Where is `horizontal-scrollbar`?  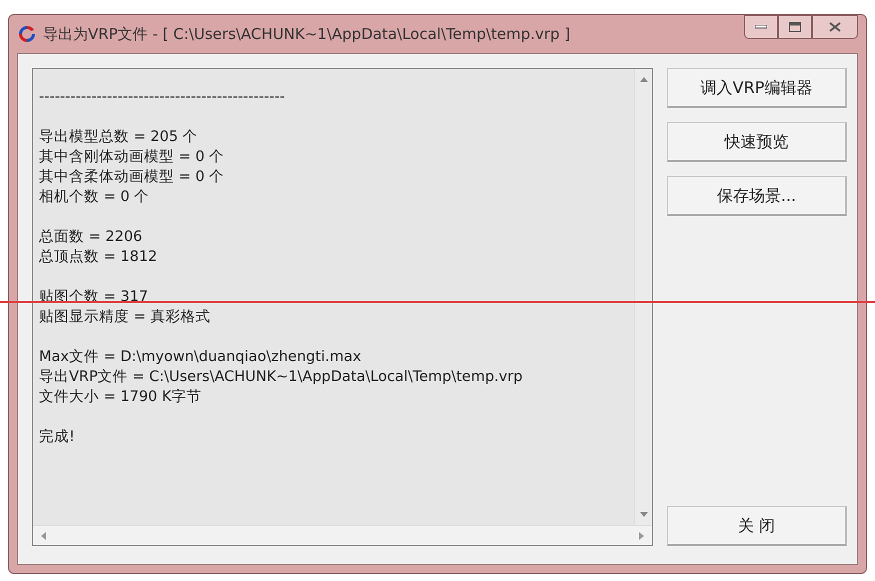 horizontal-scrollbar is located at coordinates (342, 535).